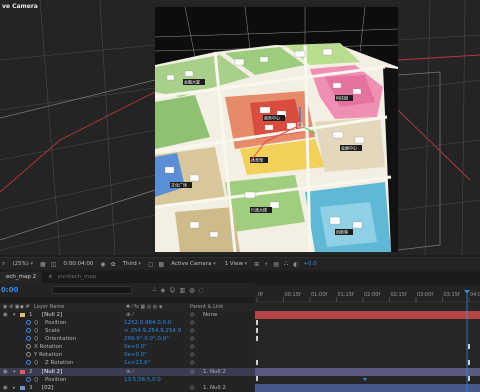 The width and height of the screenshot is (480, 392). I want to click on shy-layers-icon: ☺, so click(172, 290).